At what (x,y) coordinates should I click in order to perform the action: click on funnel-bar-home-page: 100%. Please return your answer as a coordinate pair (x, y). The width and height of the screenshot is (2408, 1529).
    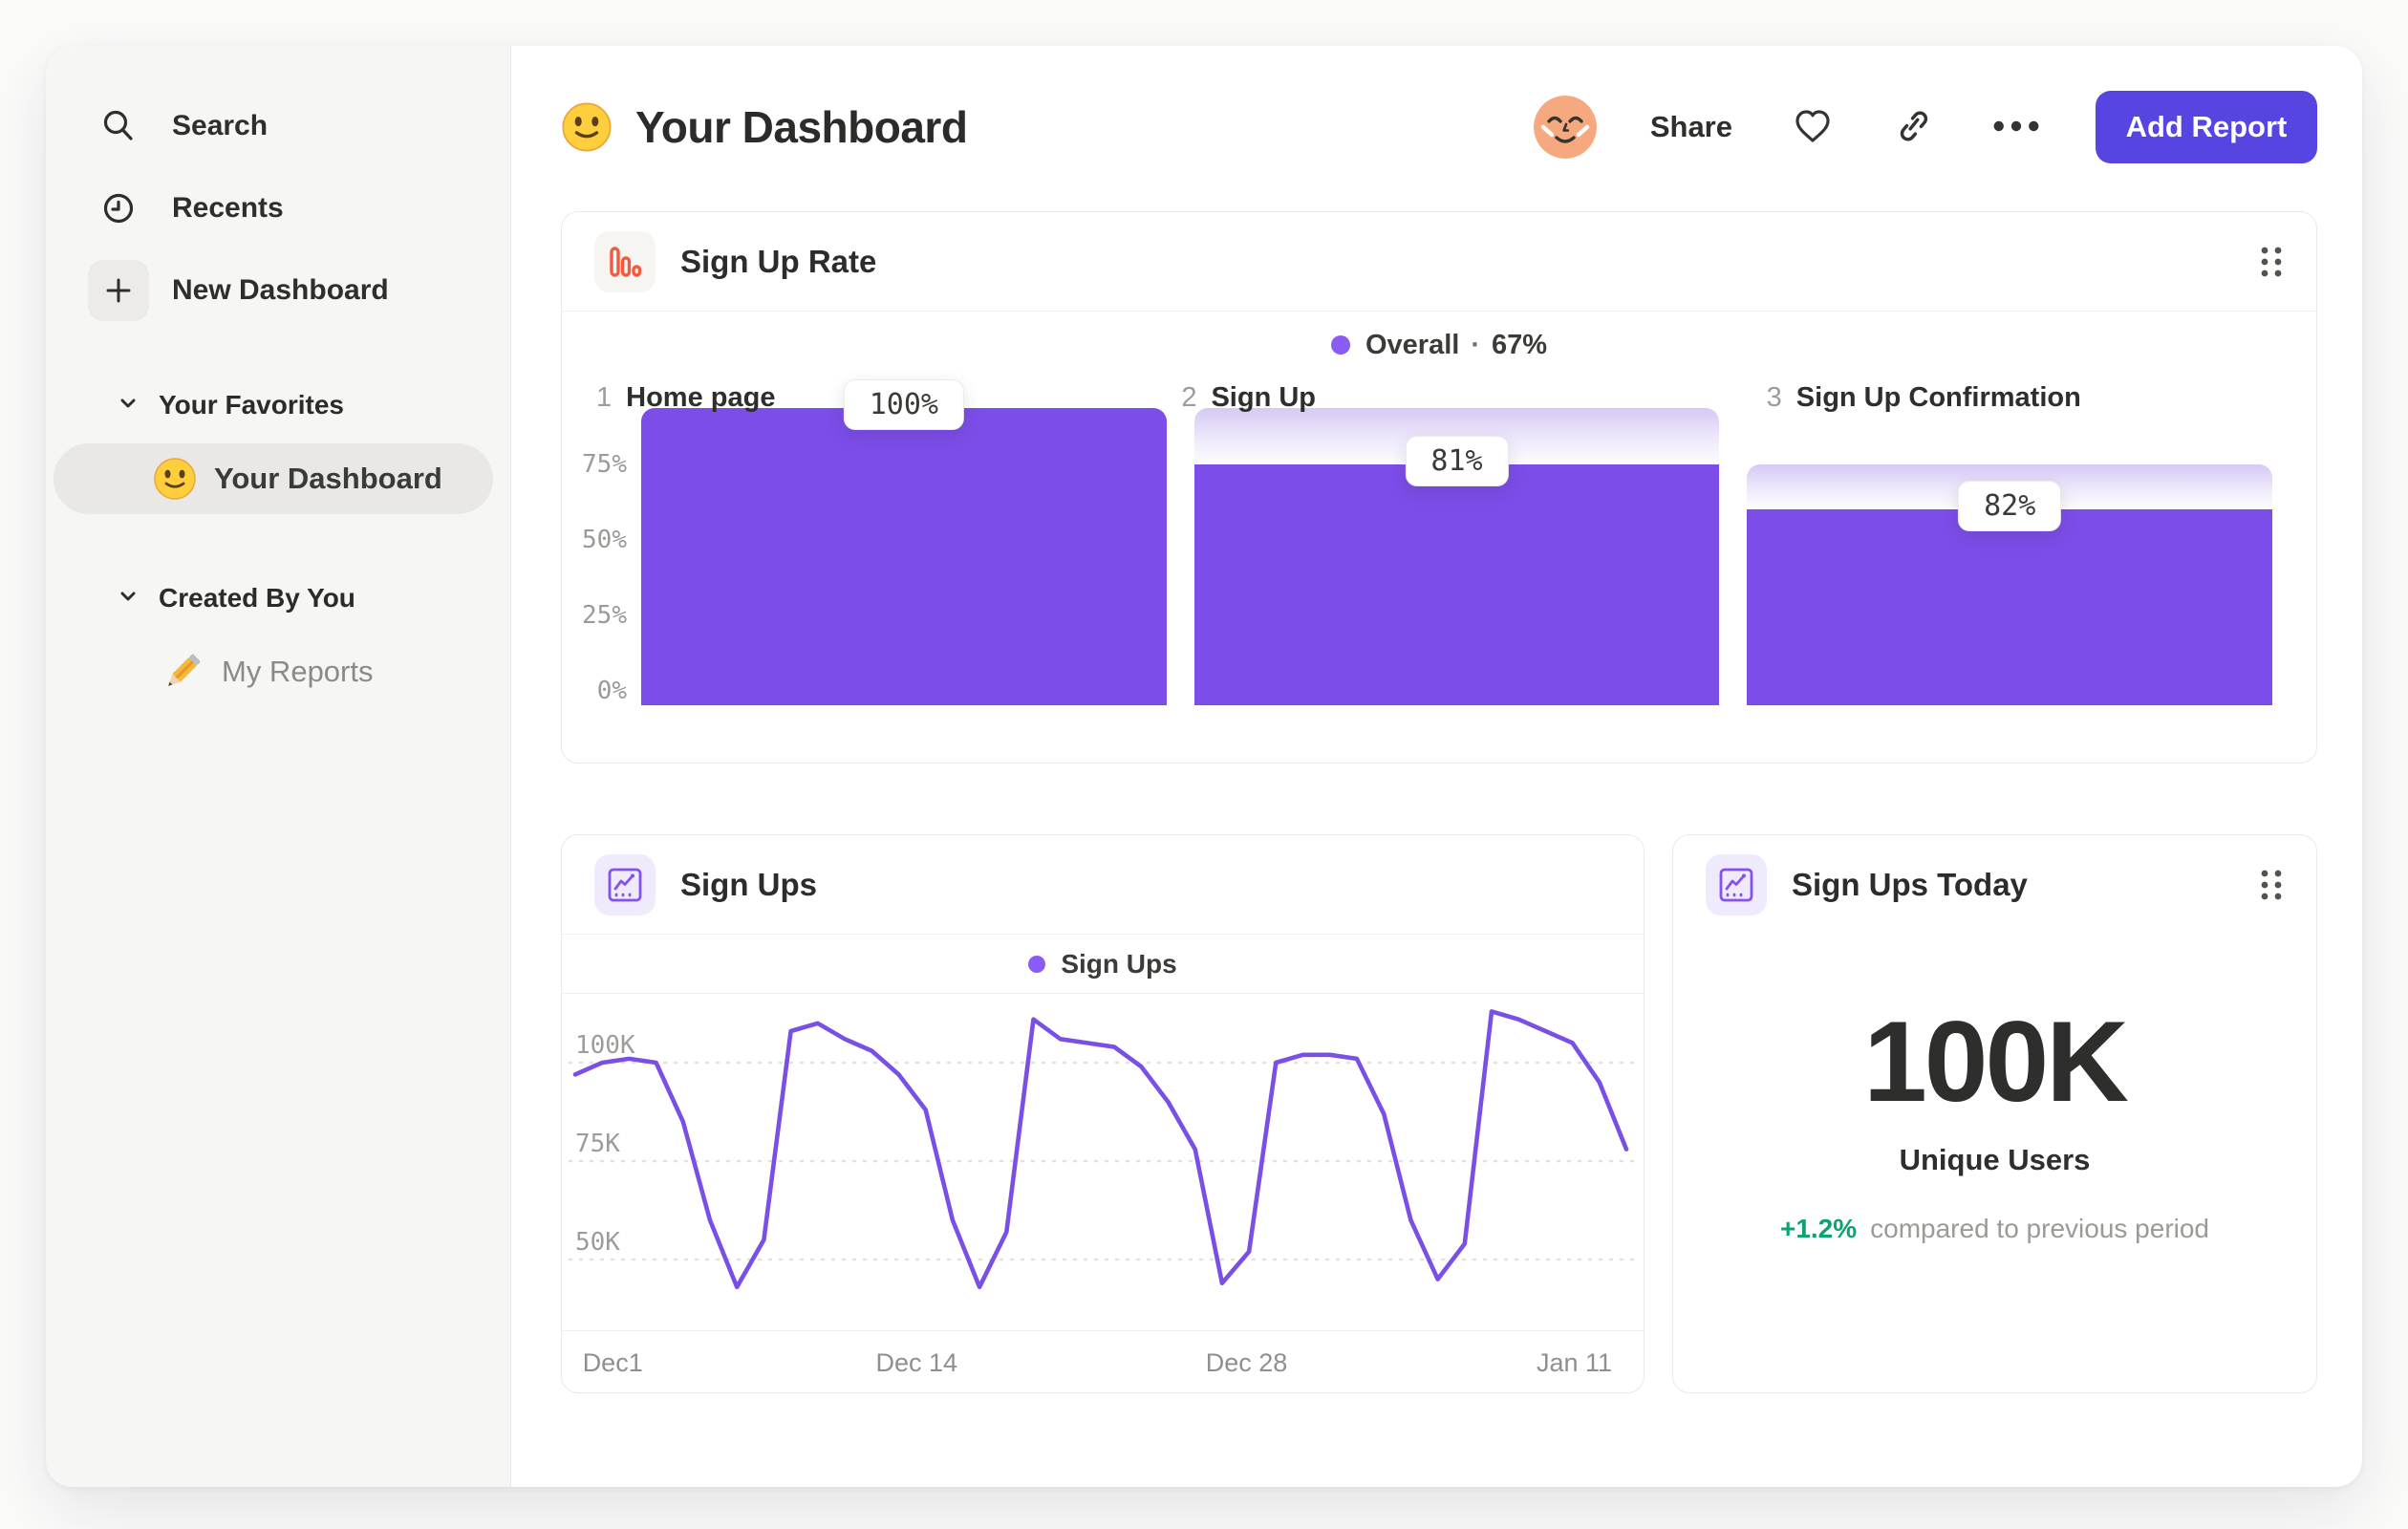
    Looking at the image, I should click on (904, 542).